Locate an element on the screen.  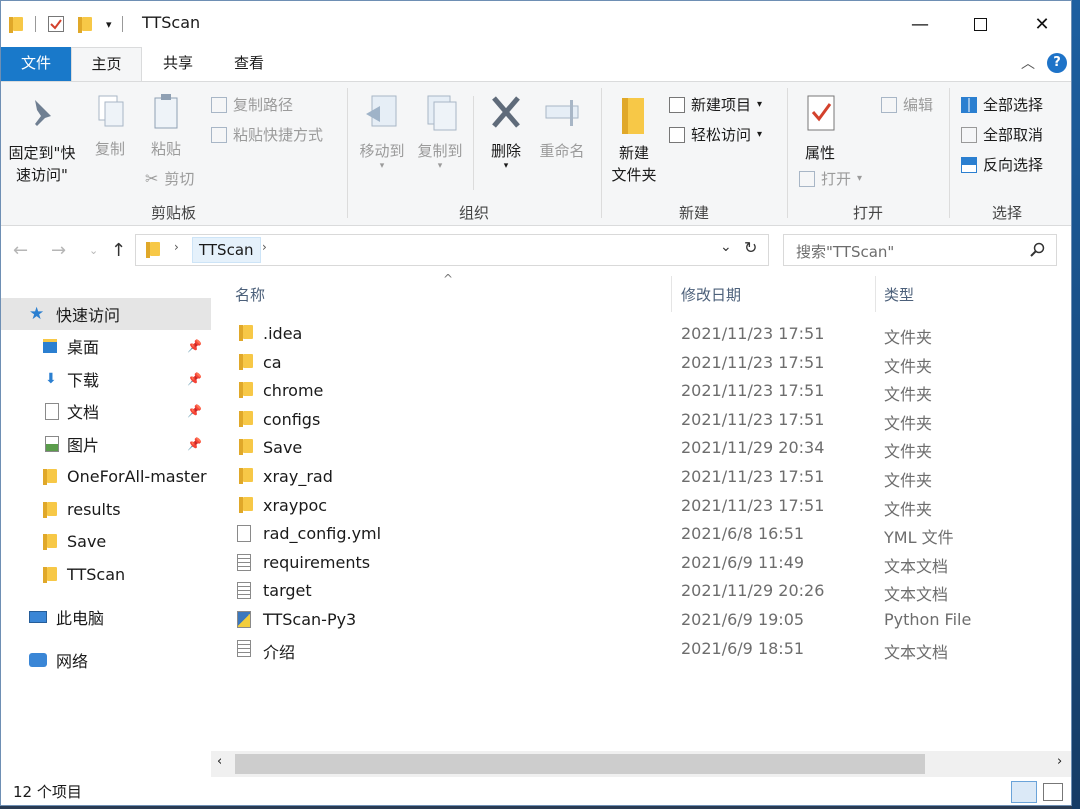
horizontal-scrollbar: ‹ › is located at coordinates (641, 764).